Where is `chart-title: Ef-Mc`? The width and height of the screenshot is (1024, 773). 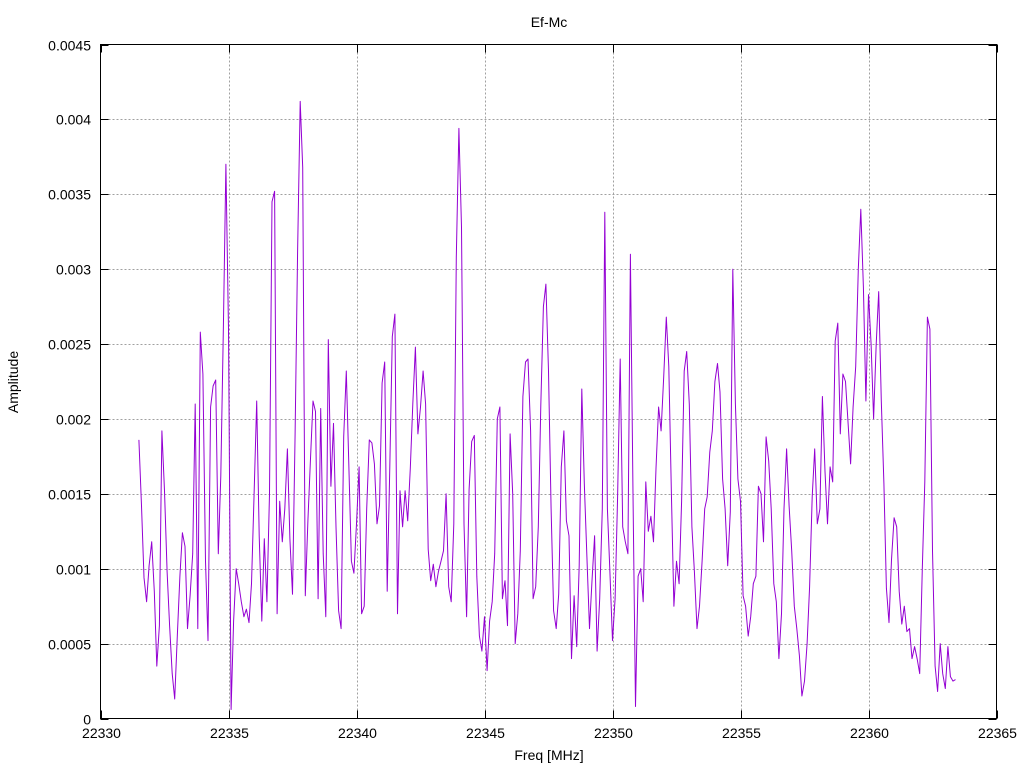
chart-title: Ef-Mc is located at coordinates (549, 22).